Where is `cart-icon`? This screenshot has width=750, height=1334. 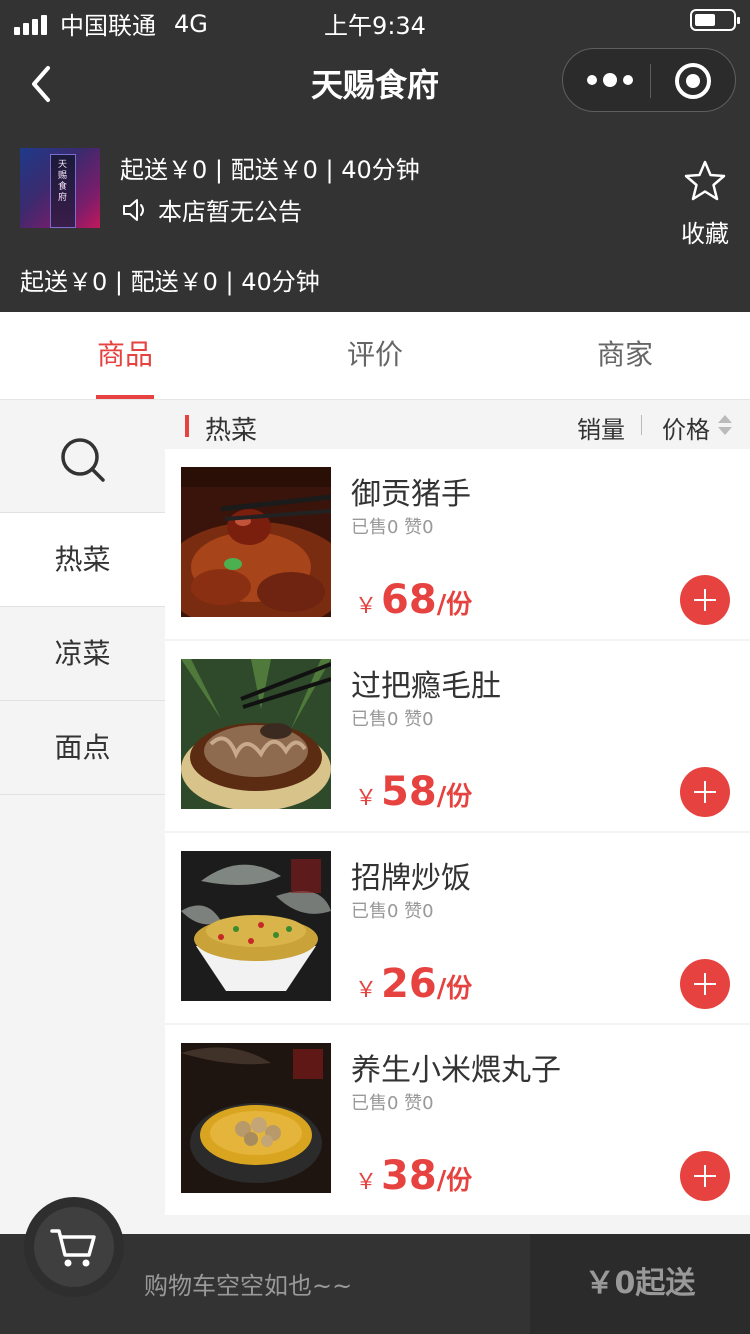
cart-icon is located at coordinates (73, 1248).